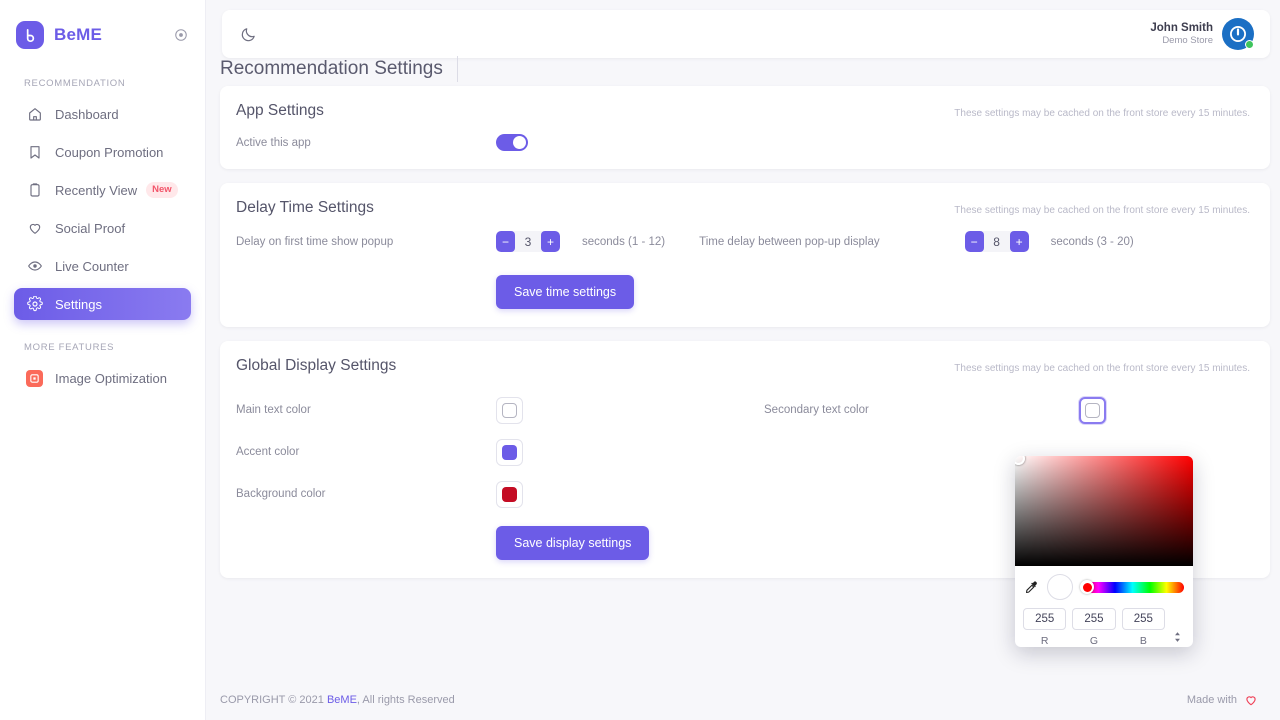  What do you see at coordinates (342, 700) in the screenshot?
I see `footer-brand-link: BeME` at bounding box center [342, 700].